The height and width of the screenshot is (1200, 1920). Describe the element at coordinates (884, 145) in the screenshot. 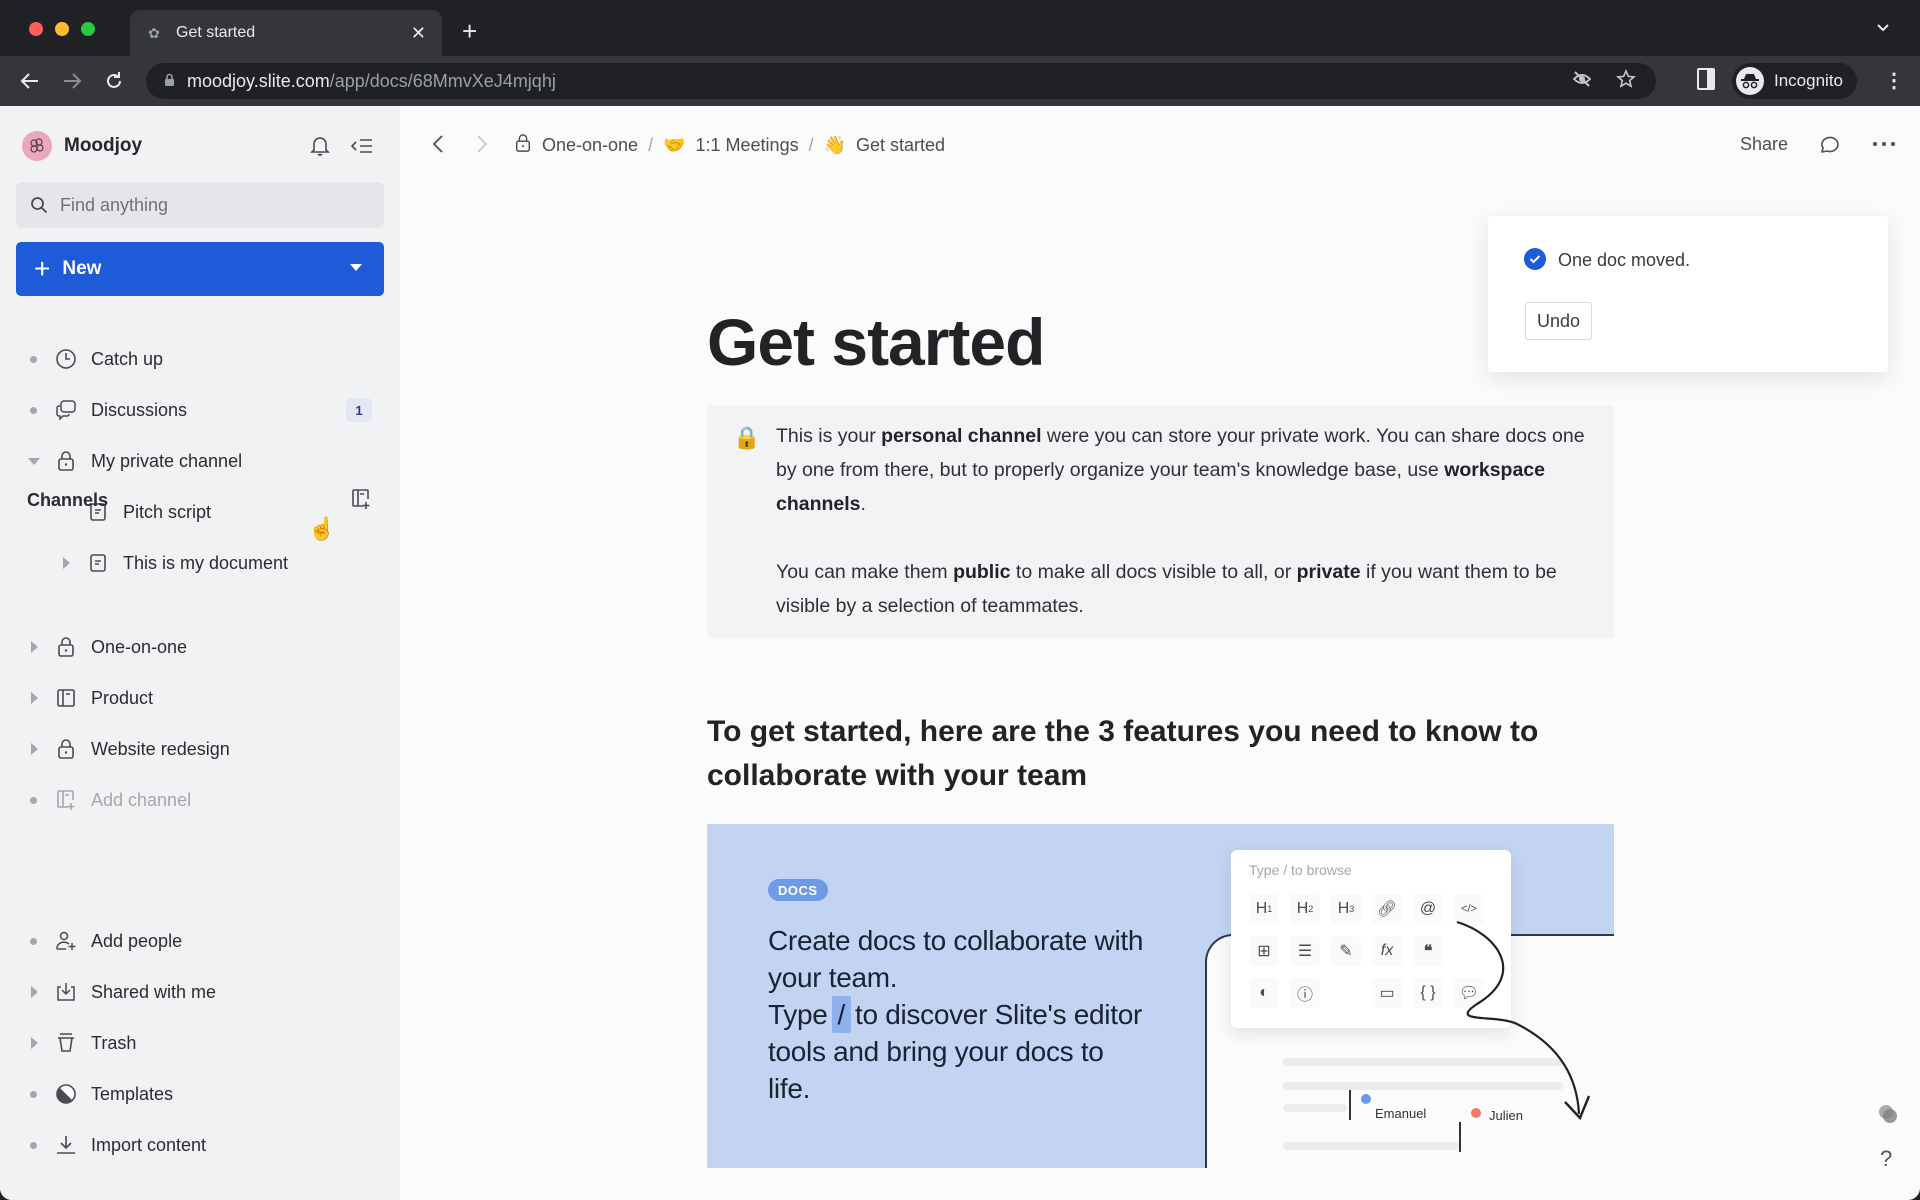

I see `breadcrumb-get-started: 👋 Get started` at that location.